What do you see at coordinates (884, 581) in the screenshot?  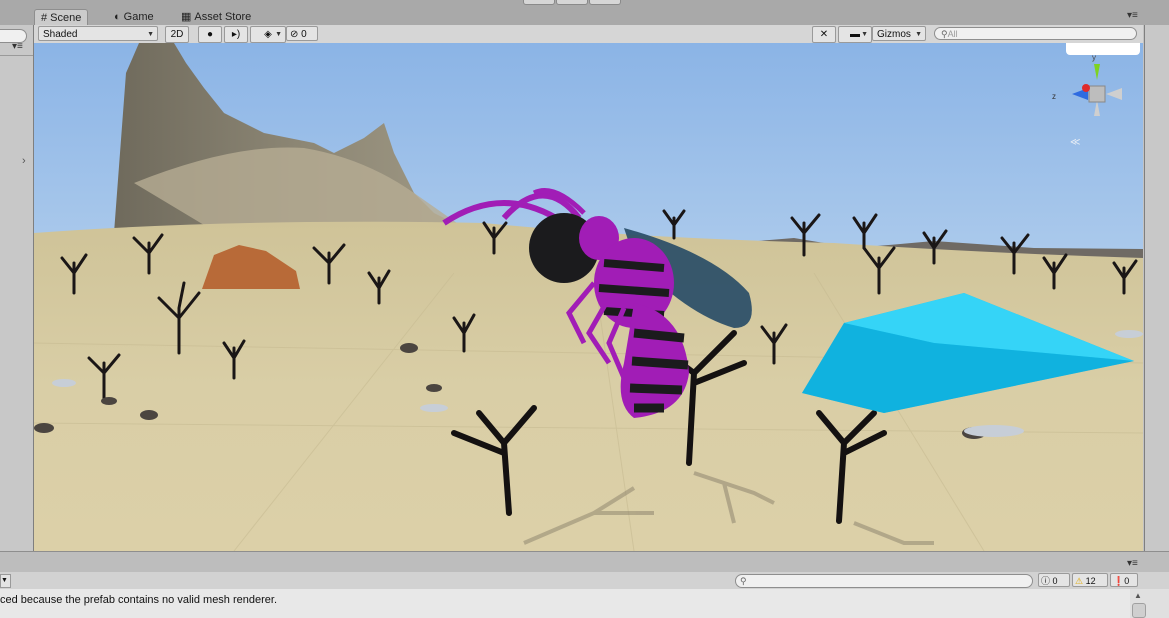 I see `console-search-input: ⚲` at bounding box center [884, 581].